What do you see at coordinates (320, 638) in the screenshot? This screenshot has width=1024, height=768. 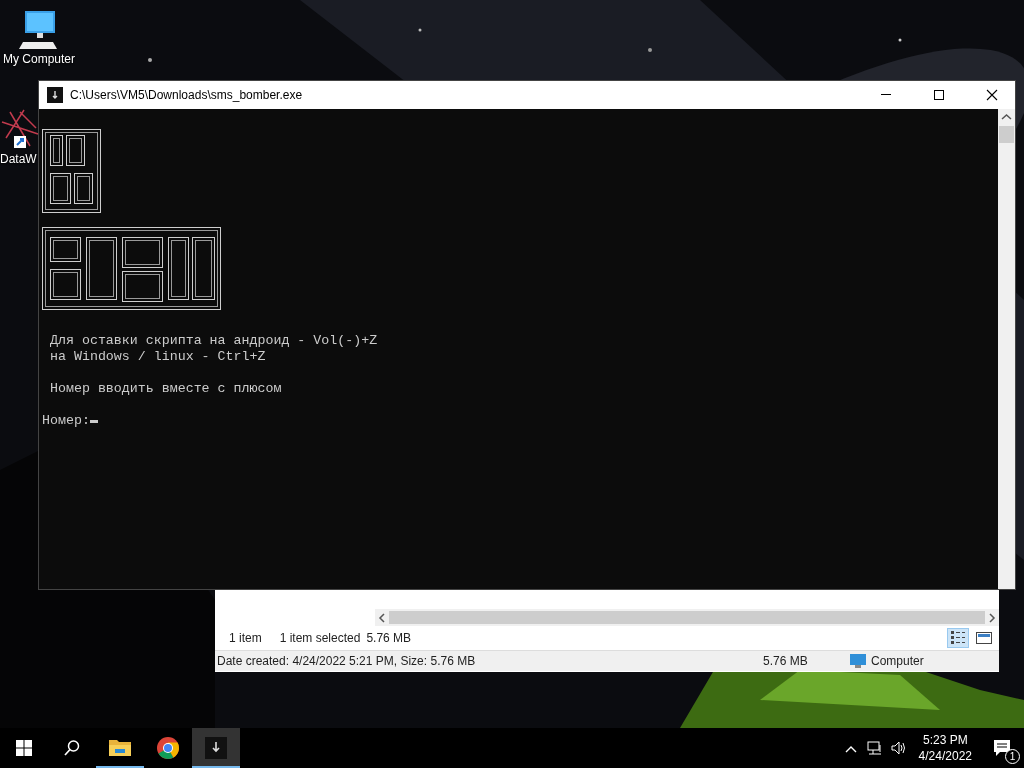 I see `status-text: 1 item selected` at bounding box center [320, 638].